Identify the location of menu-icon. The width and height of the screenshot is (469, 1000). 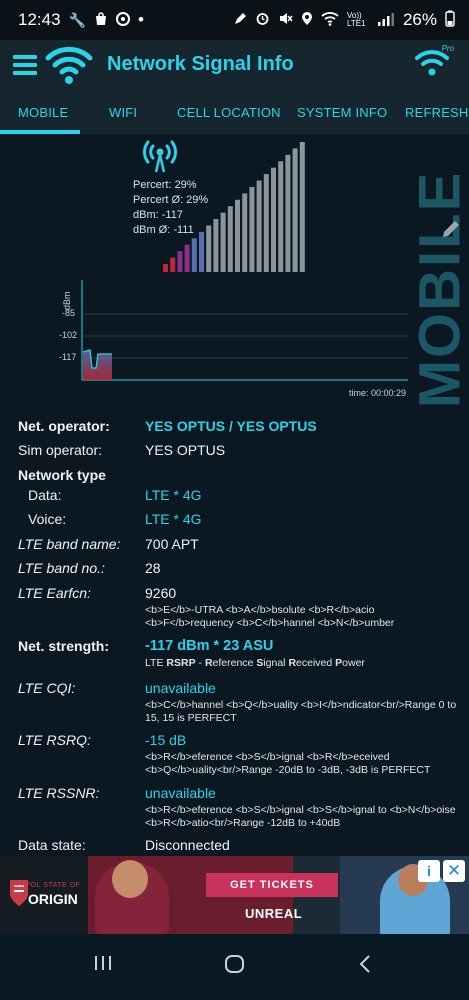
(25, 65).